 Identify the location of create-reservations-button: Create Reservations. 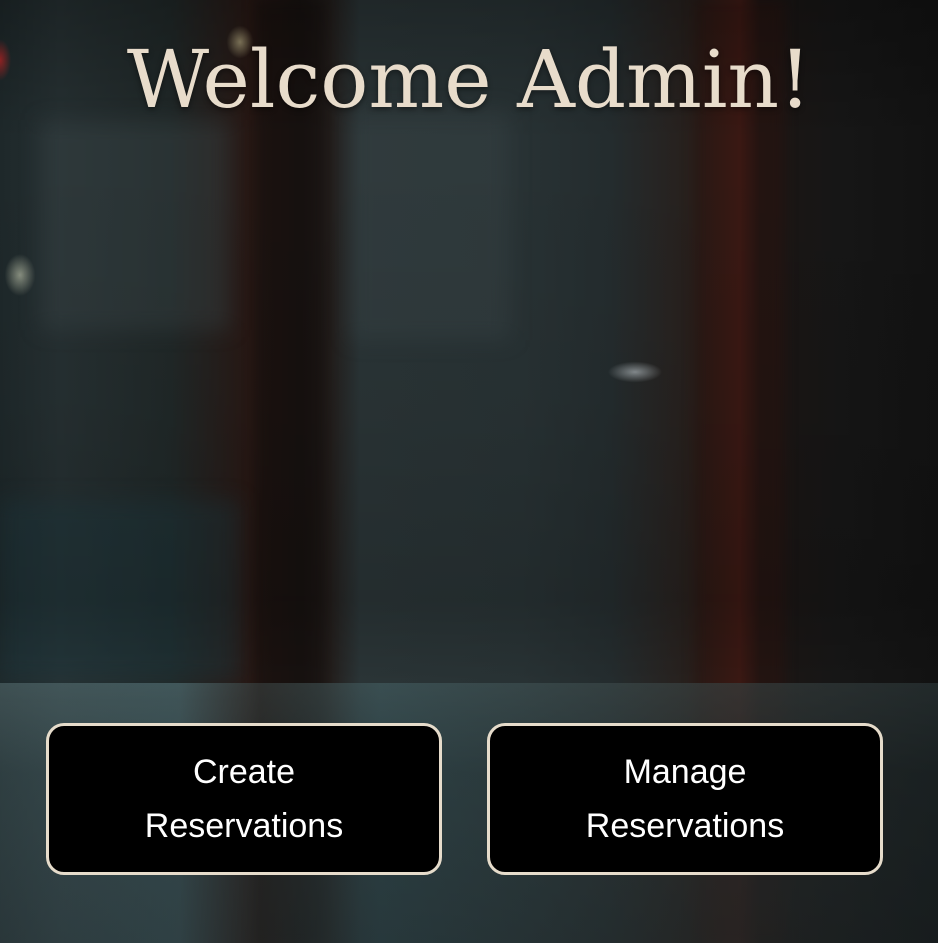
(244, 799).